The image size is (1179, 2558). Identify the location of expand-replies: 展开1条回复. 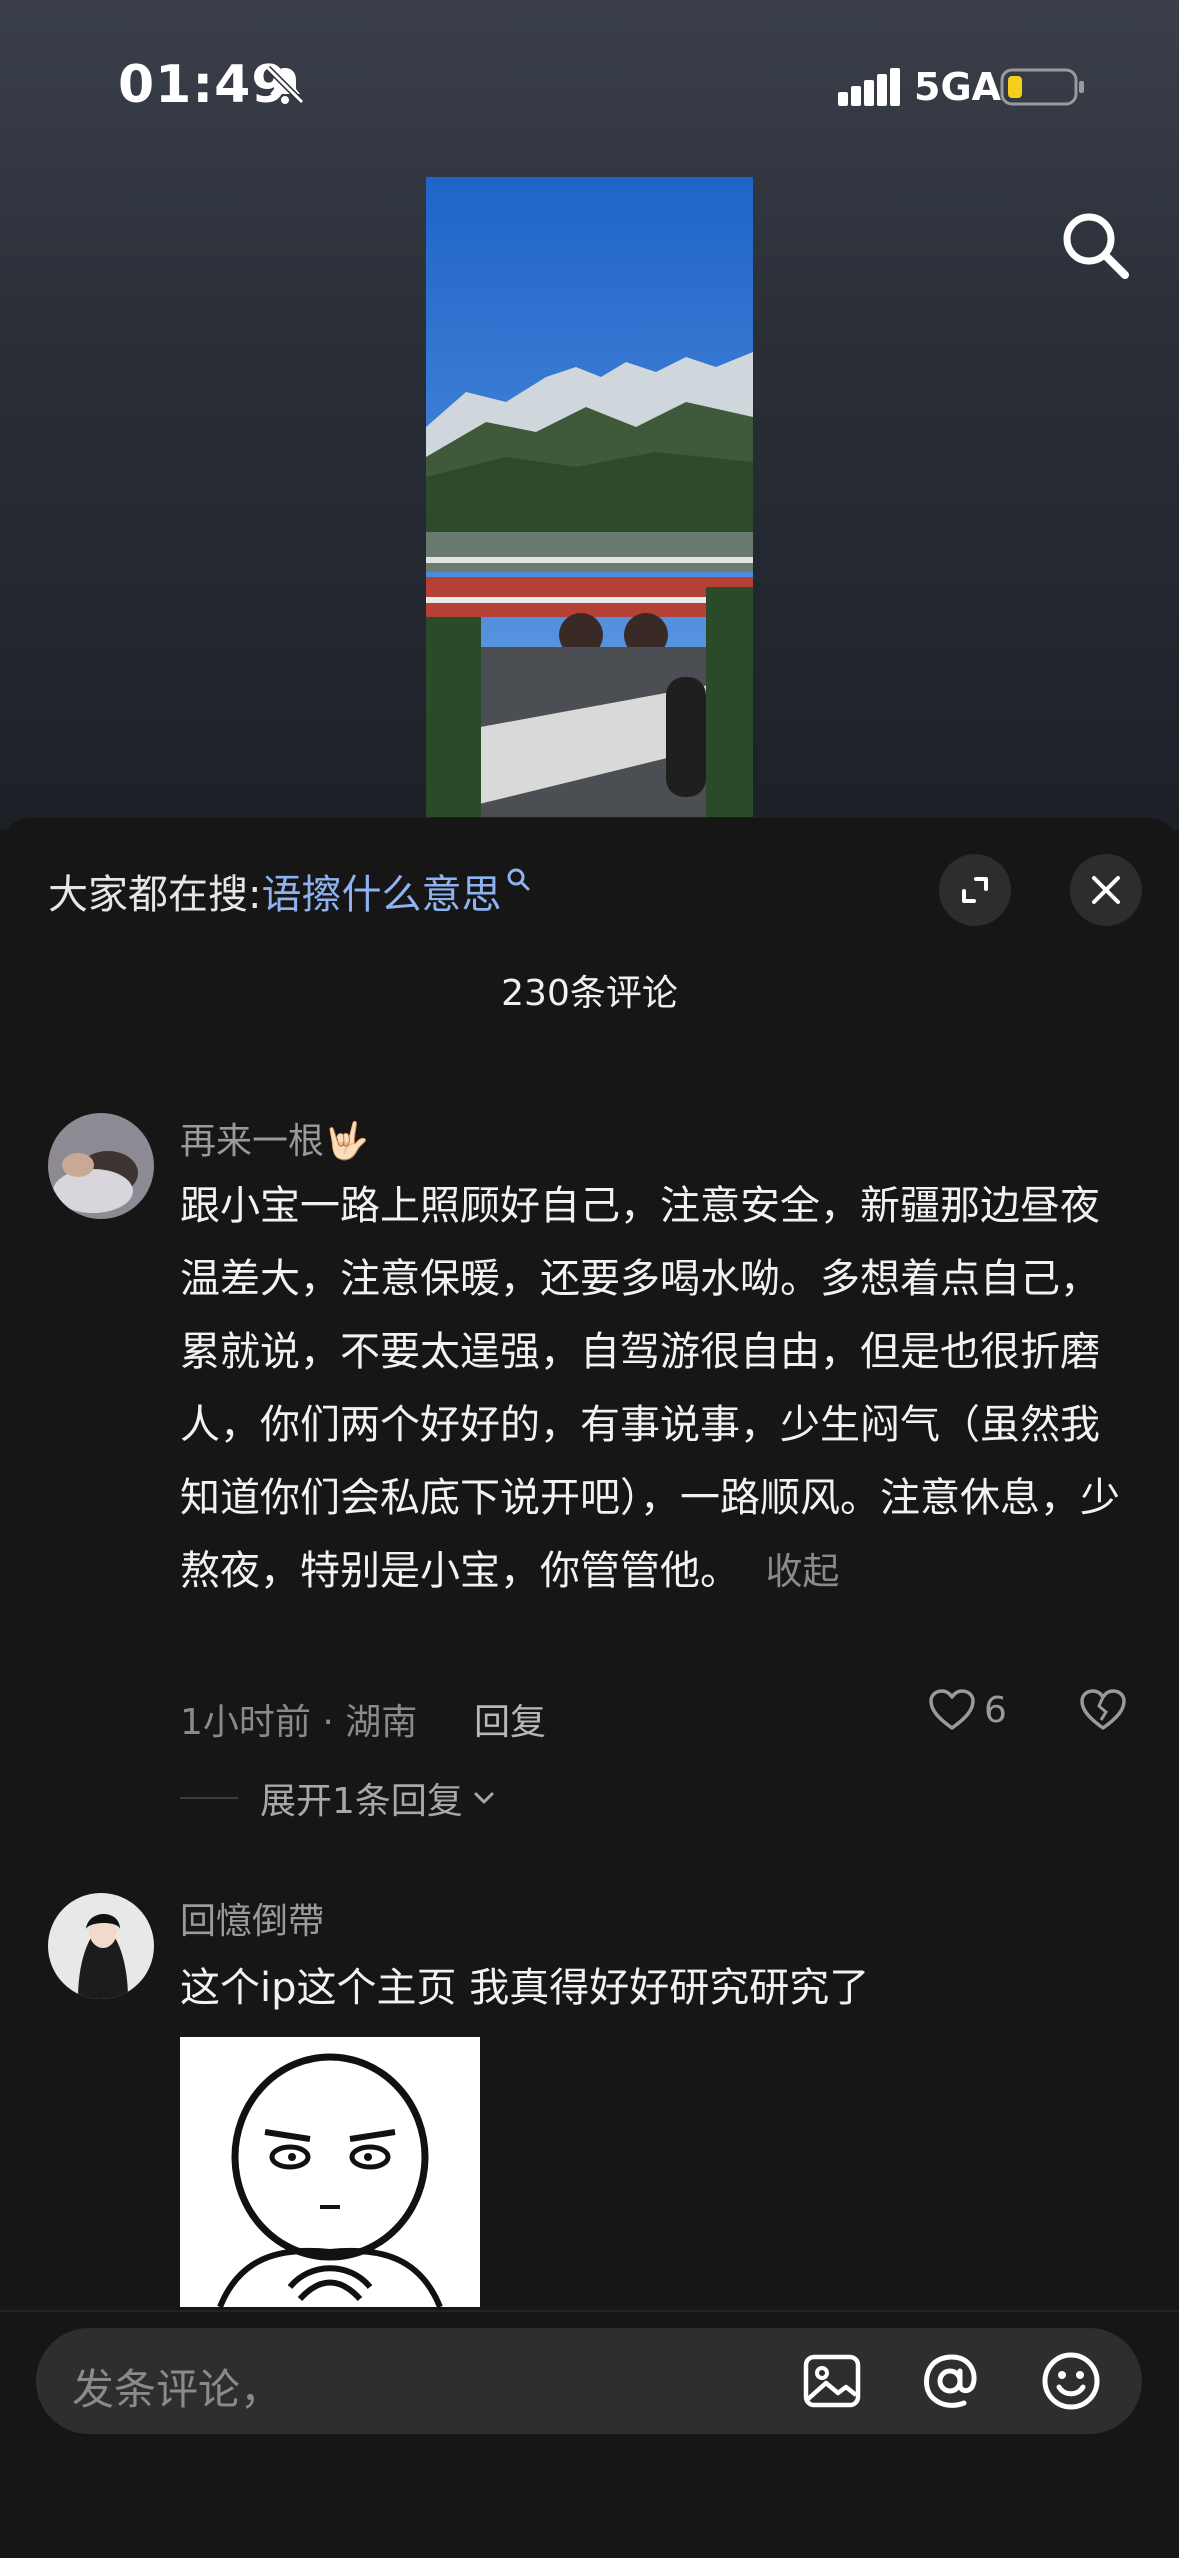
(339, 1798).